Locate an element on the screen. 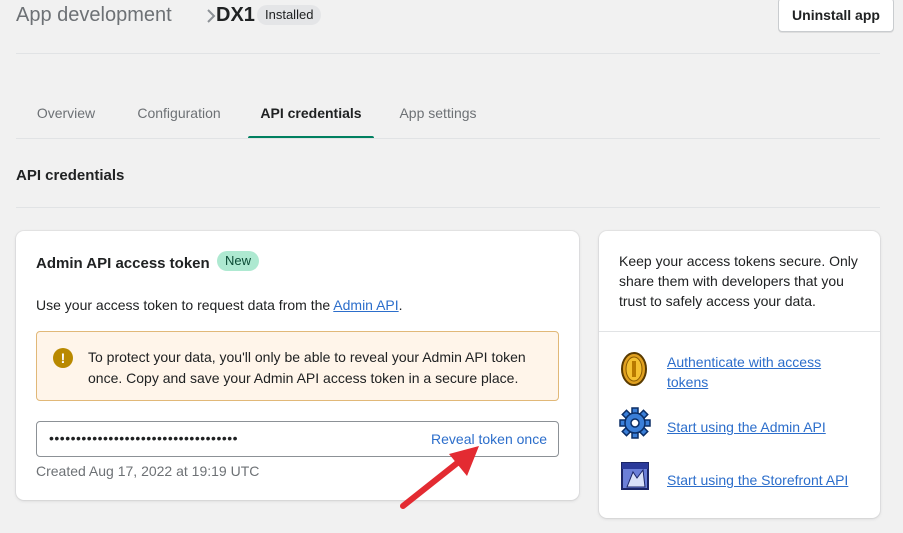 The width and height of the screenshot is (903, 533). tab-app-settings: App settings is located at coordinates (438, 112).